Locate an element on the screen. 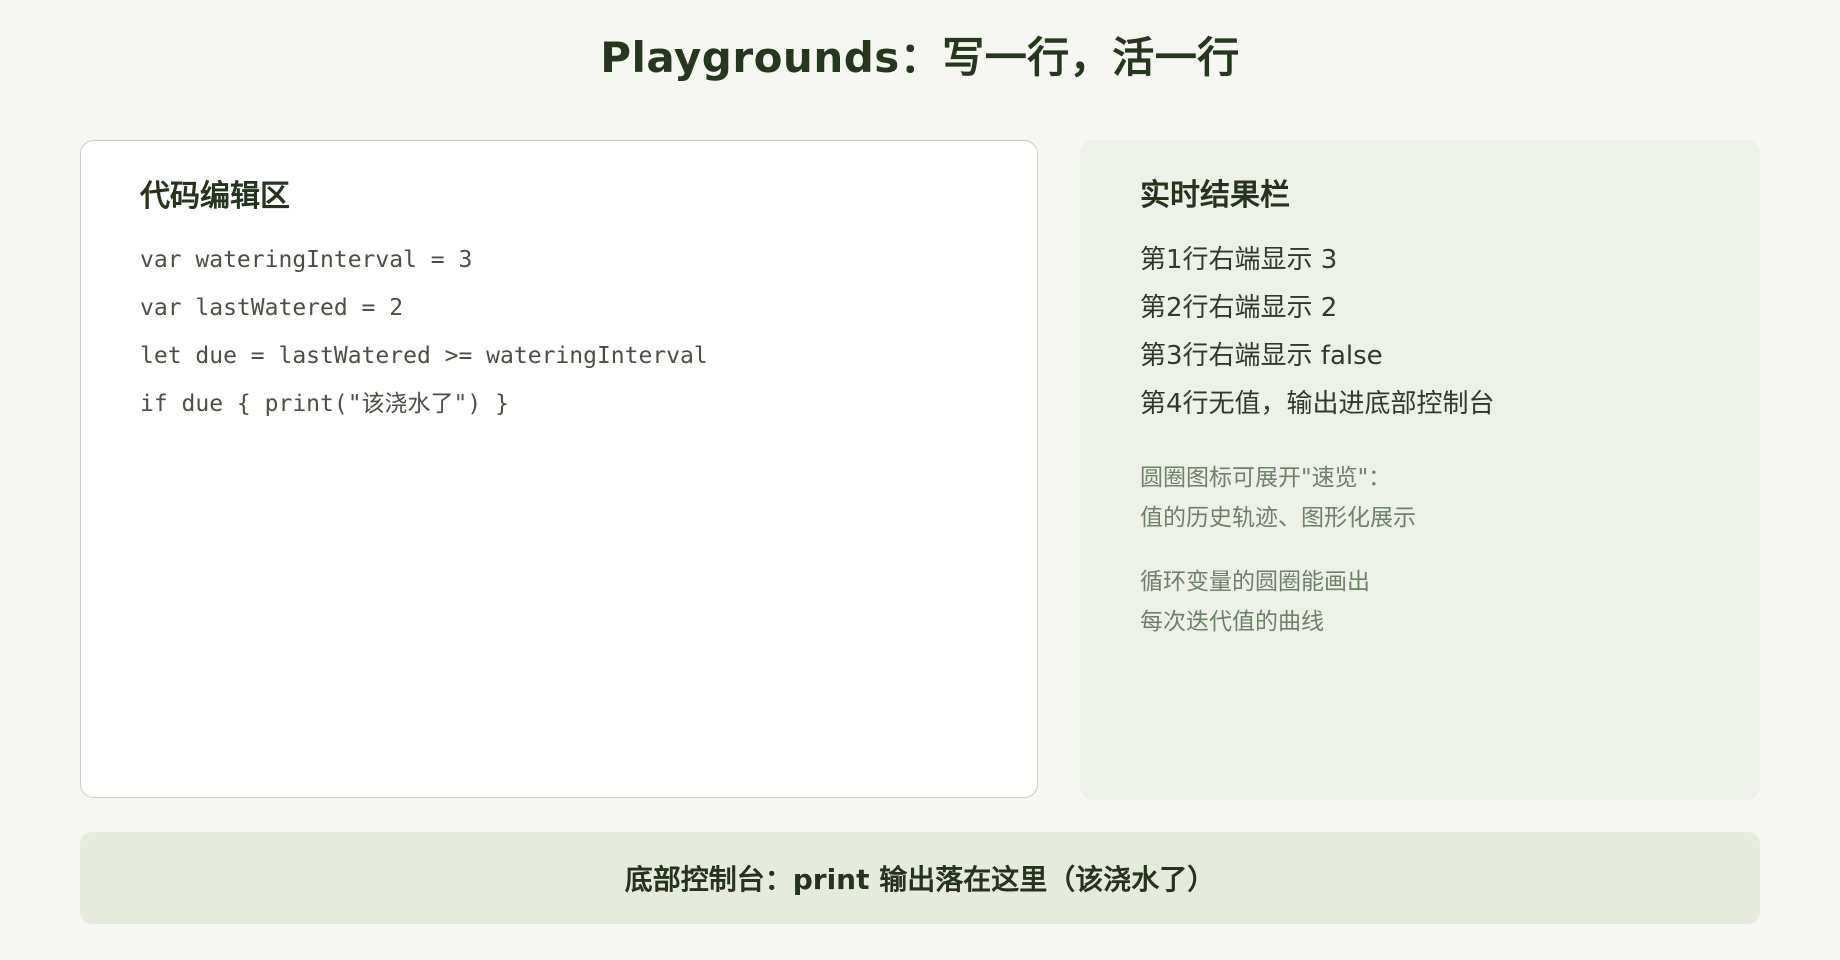  result-line: 第1行右端显示 3 is located at coordinates (1239, 260).